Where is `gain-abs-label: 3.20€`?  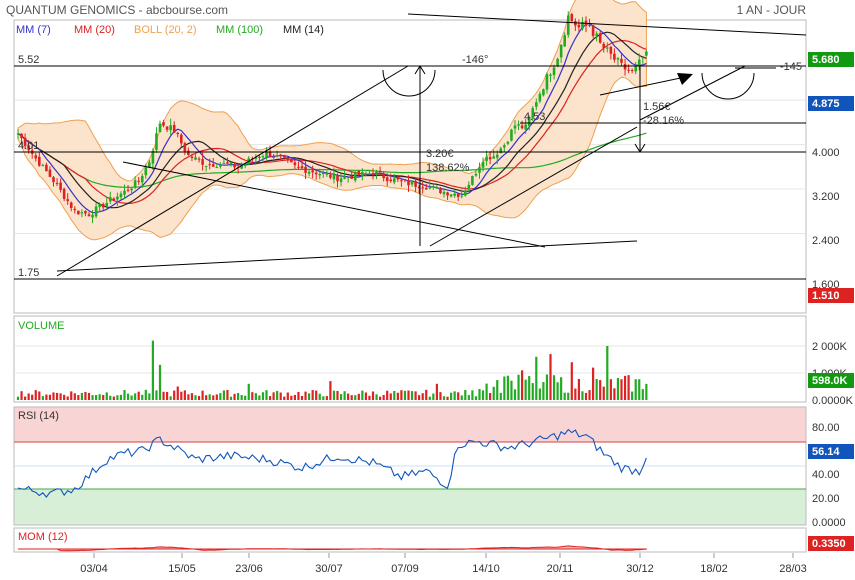
gain-abs-label: 3.20€ is located at coordinates (440, 154).